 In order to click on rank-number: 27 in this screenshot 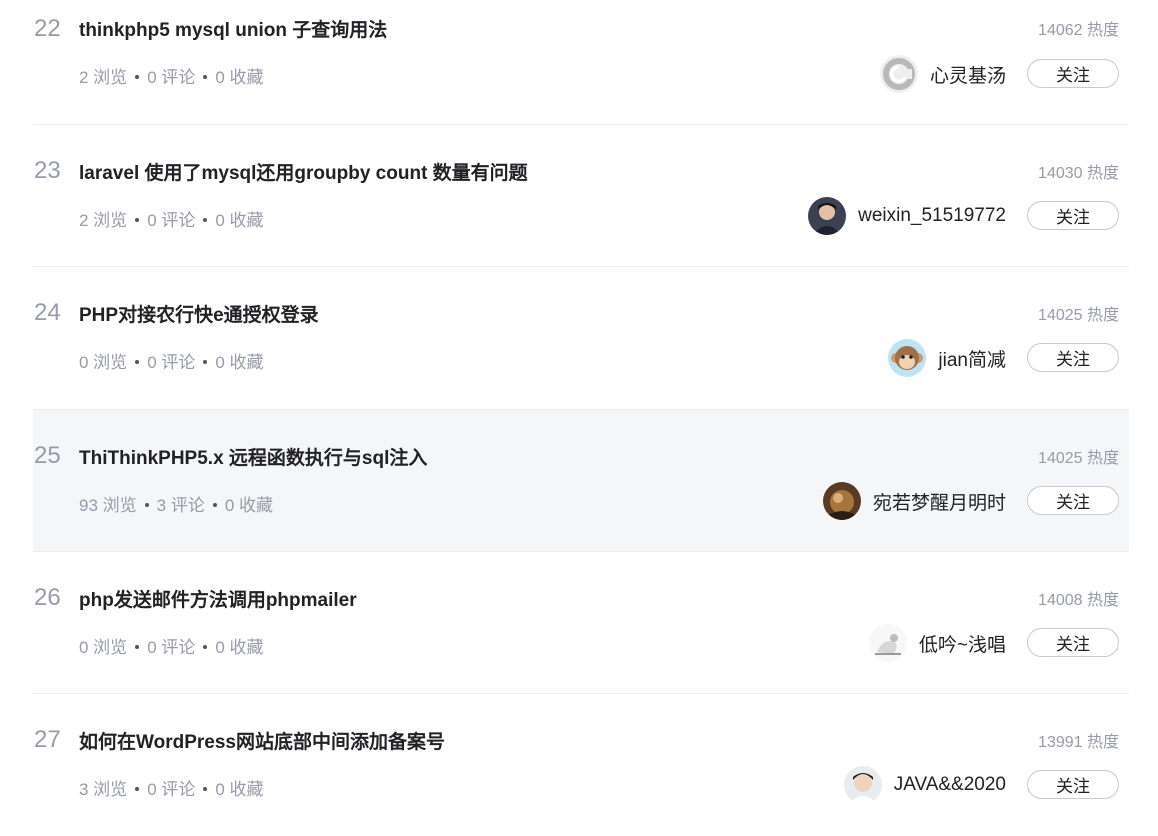, I will do `click(47, 739)`.